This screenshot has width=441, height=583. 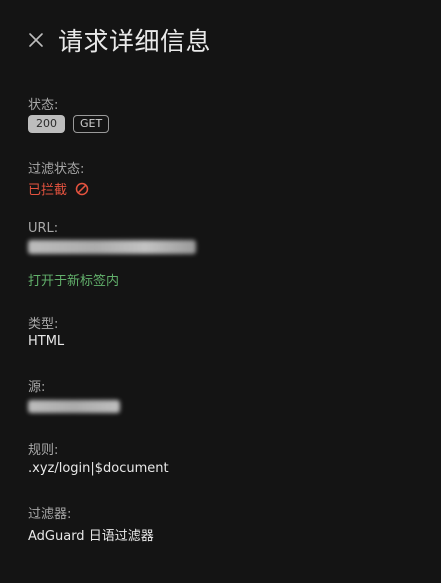 What do you see at coordinates (69, 124) in the screenshot?
I see `status-badges: 200 GET` at bounding box center [69, 124].